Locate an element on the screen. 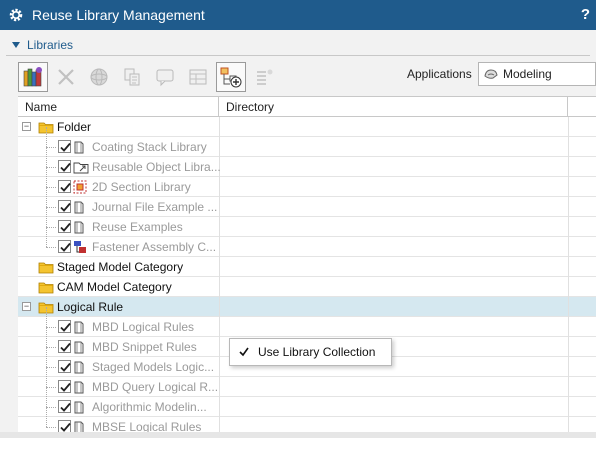  settings-list-button is located at coordinates (264, 77).